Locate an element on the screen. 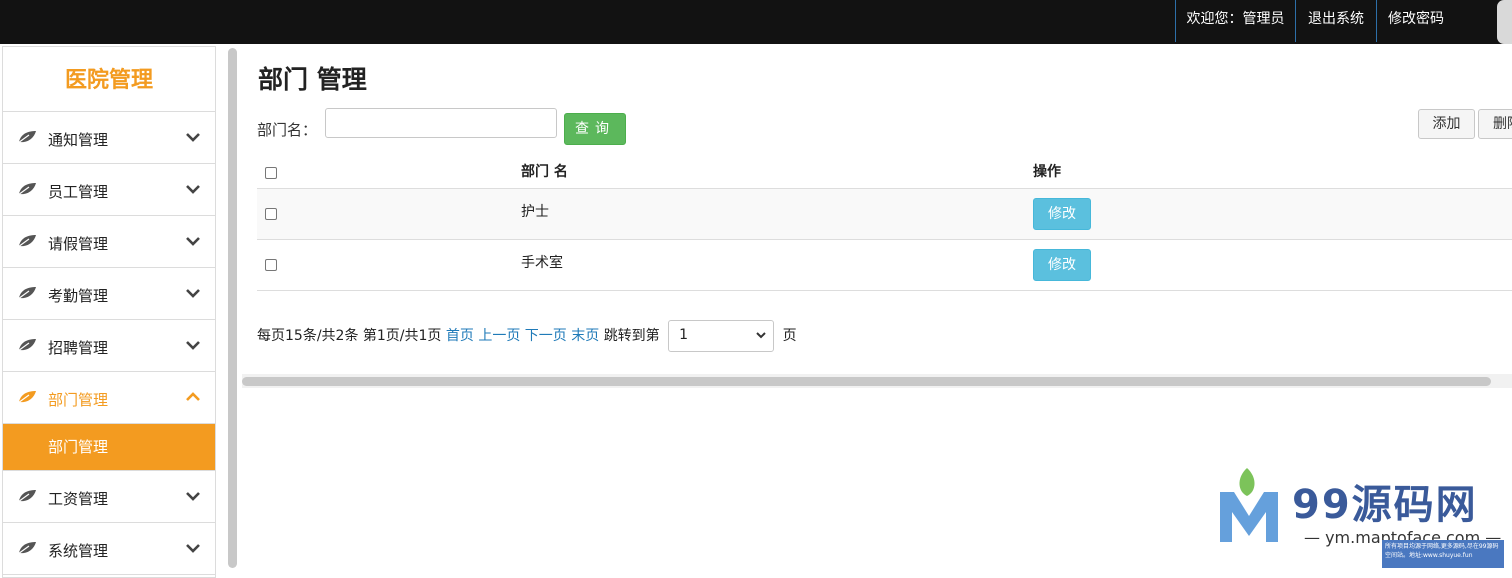 The image size is (1512, 578). table-header-row: 部门 名 操作 is located at coordinates (884, 167).